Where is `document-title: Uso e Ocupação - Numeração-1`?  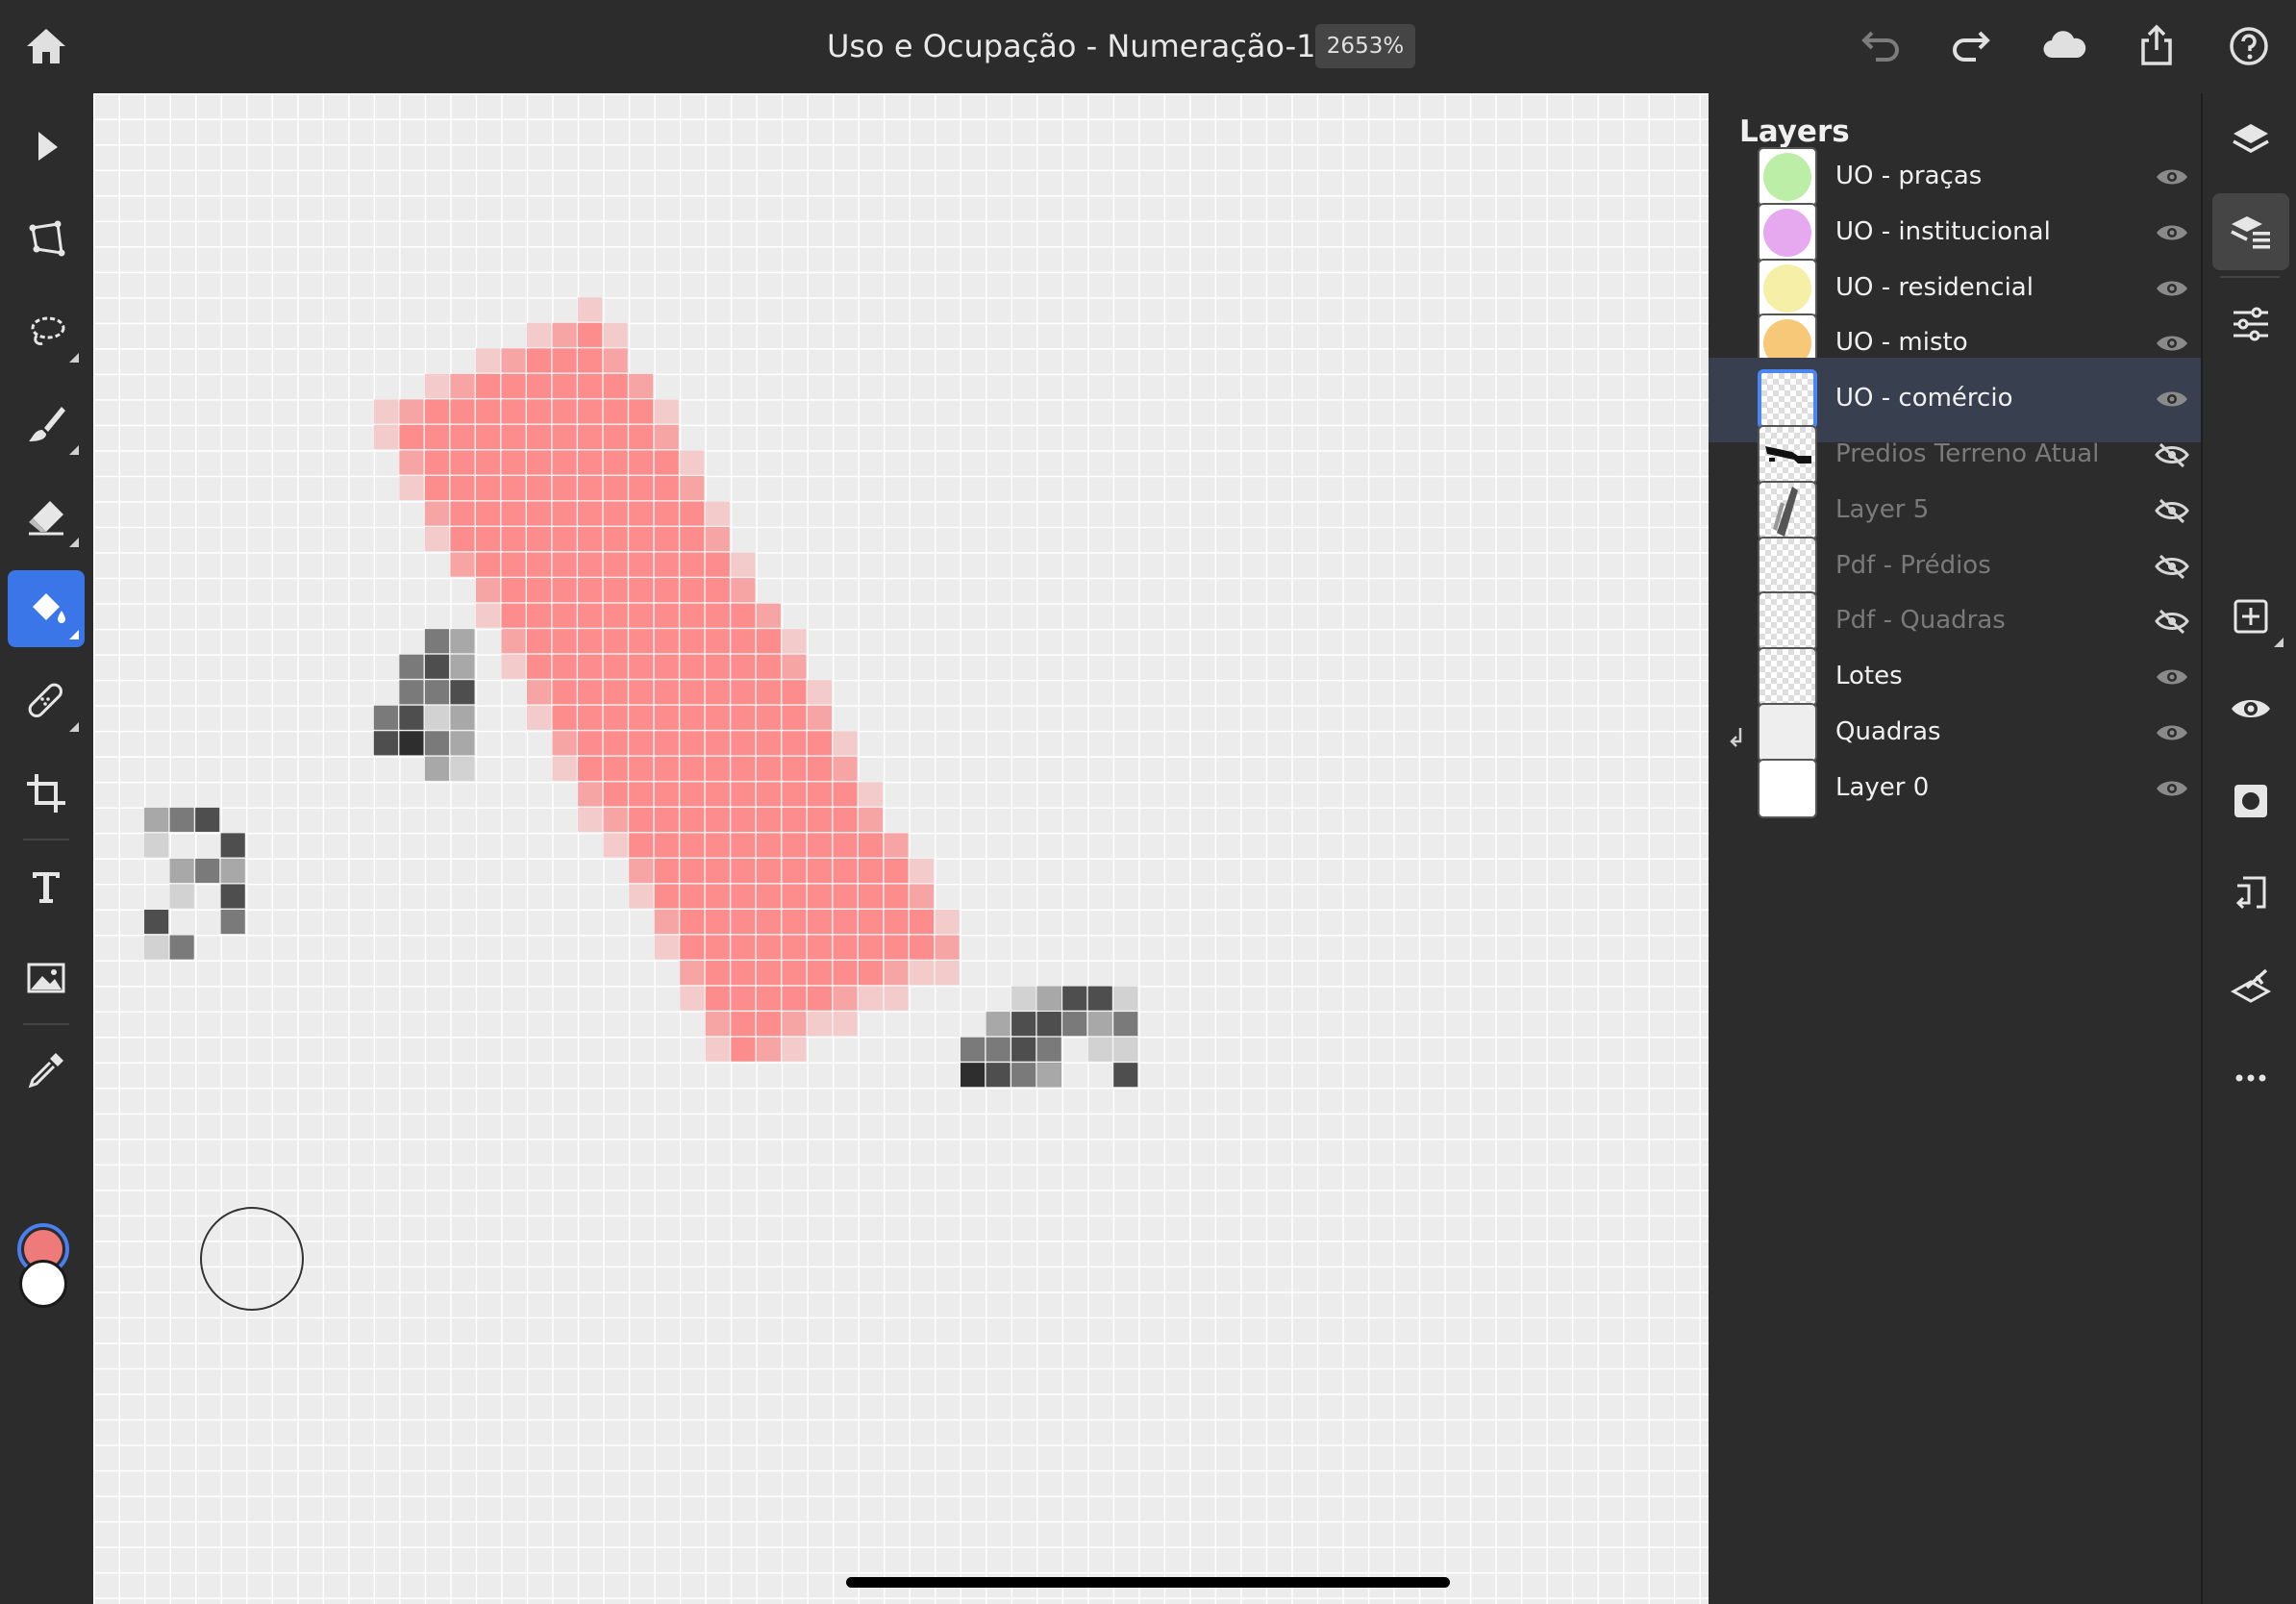
document-title: Uso e Ocupação - Numeração-1 is located at coordinates (1071, 46).